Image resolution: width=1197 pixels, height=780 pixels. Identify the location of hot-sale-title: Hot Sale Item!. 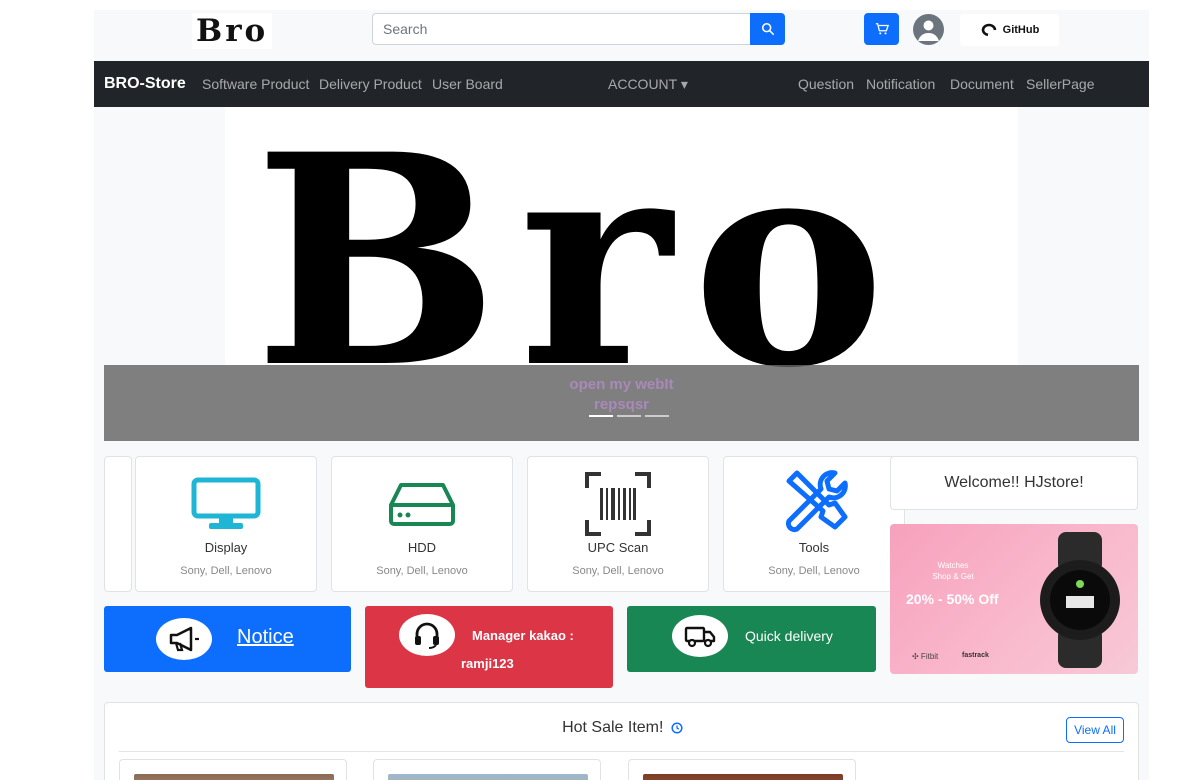
(622, 728).